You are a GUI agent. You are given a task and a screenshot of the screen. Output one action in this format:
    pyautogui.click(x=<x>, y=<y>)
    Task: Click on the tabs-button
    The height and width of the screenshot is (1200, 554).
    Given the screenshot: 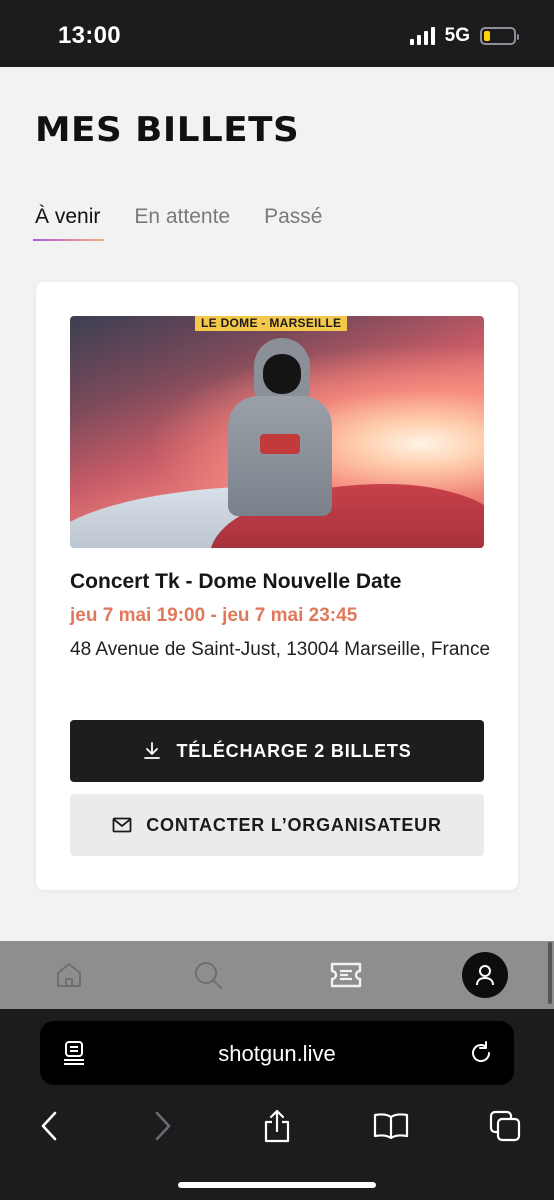 What is the action you would take?
    pyautogui.click(x=505, y=1126)
    